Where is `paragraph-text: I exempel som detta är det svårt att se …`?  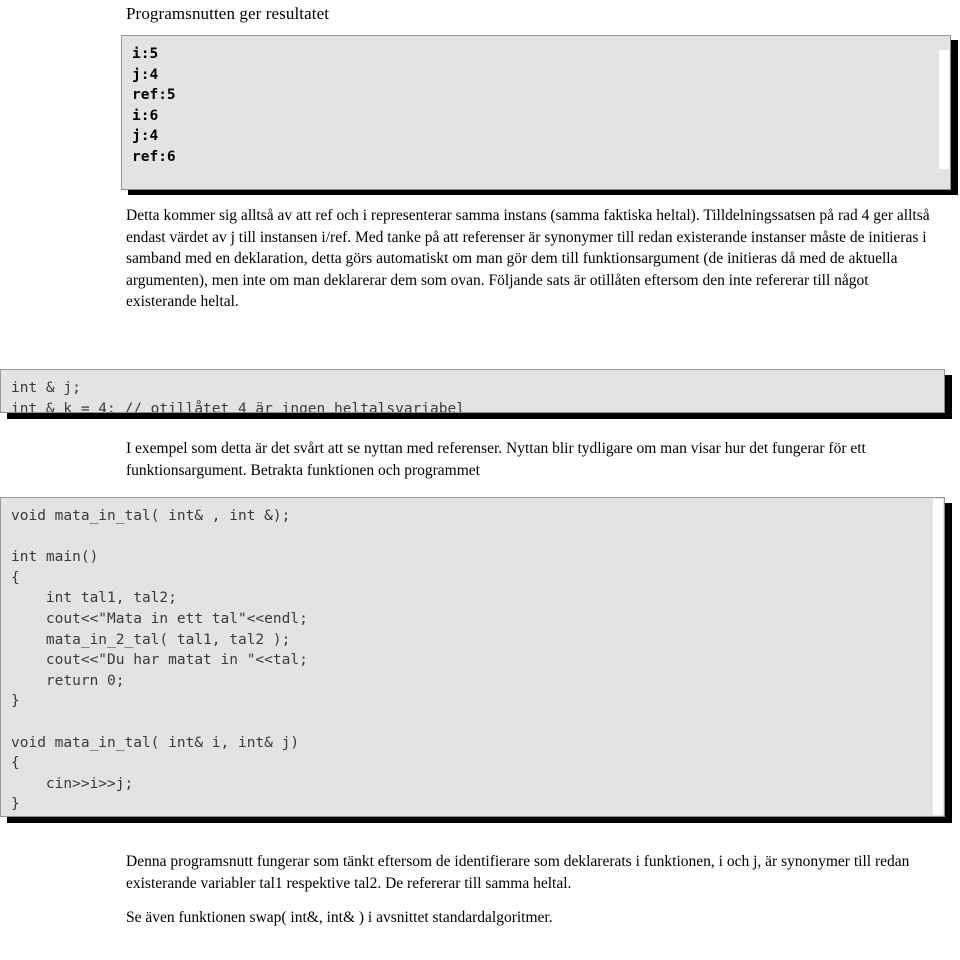 paragraph-text: I exempel som detta är det svårt att se … is located at coordinates (496, 459).